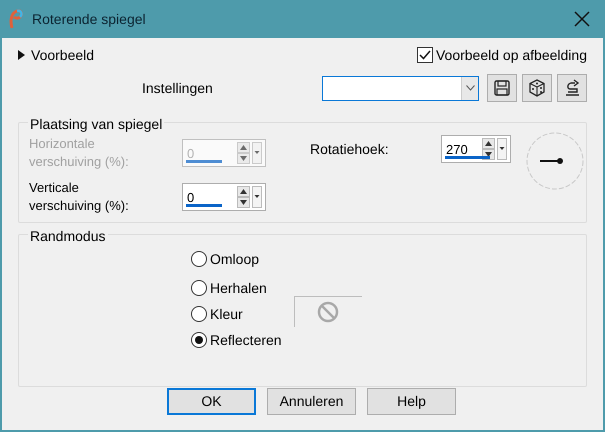 This screenshot has width=605, height=432. Describe the element at coordinates (236, 340) in the screenshot. I see `radio-option: Reflecteren` at that location.